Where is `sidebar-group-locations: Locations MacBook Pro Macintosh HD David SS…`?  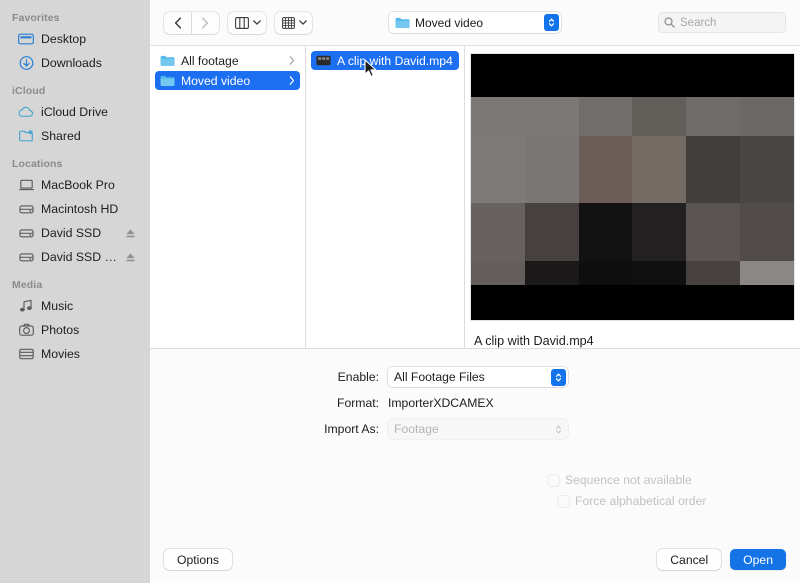
sidebar-group-locations: Locations MacBook Pro Macintosh HD David SS… is located at coordinates (75, 213).